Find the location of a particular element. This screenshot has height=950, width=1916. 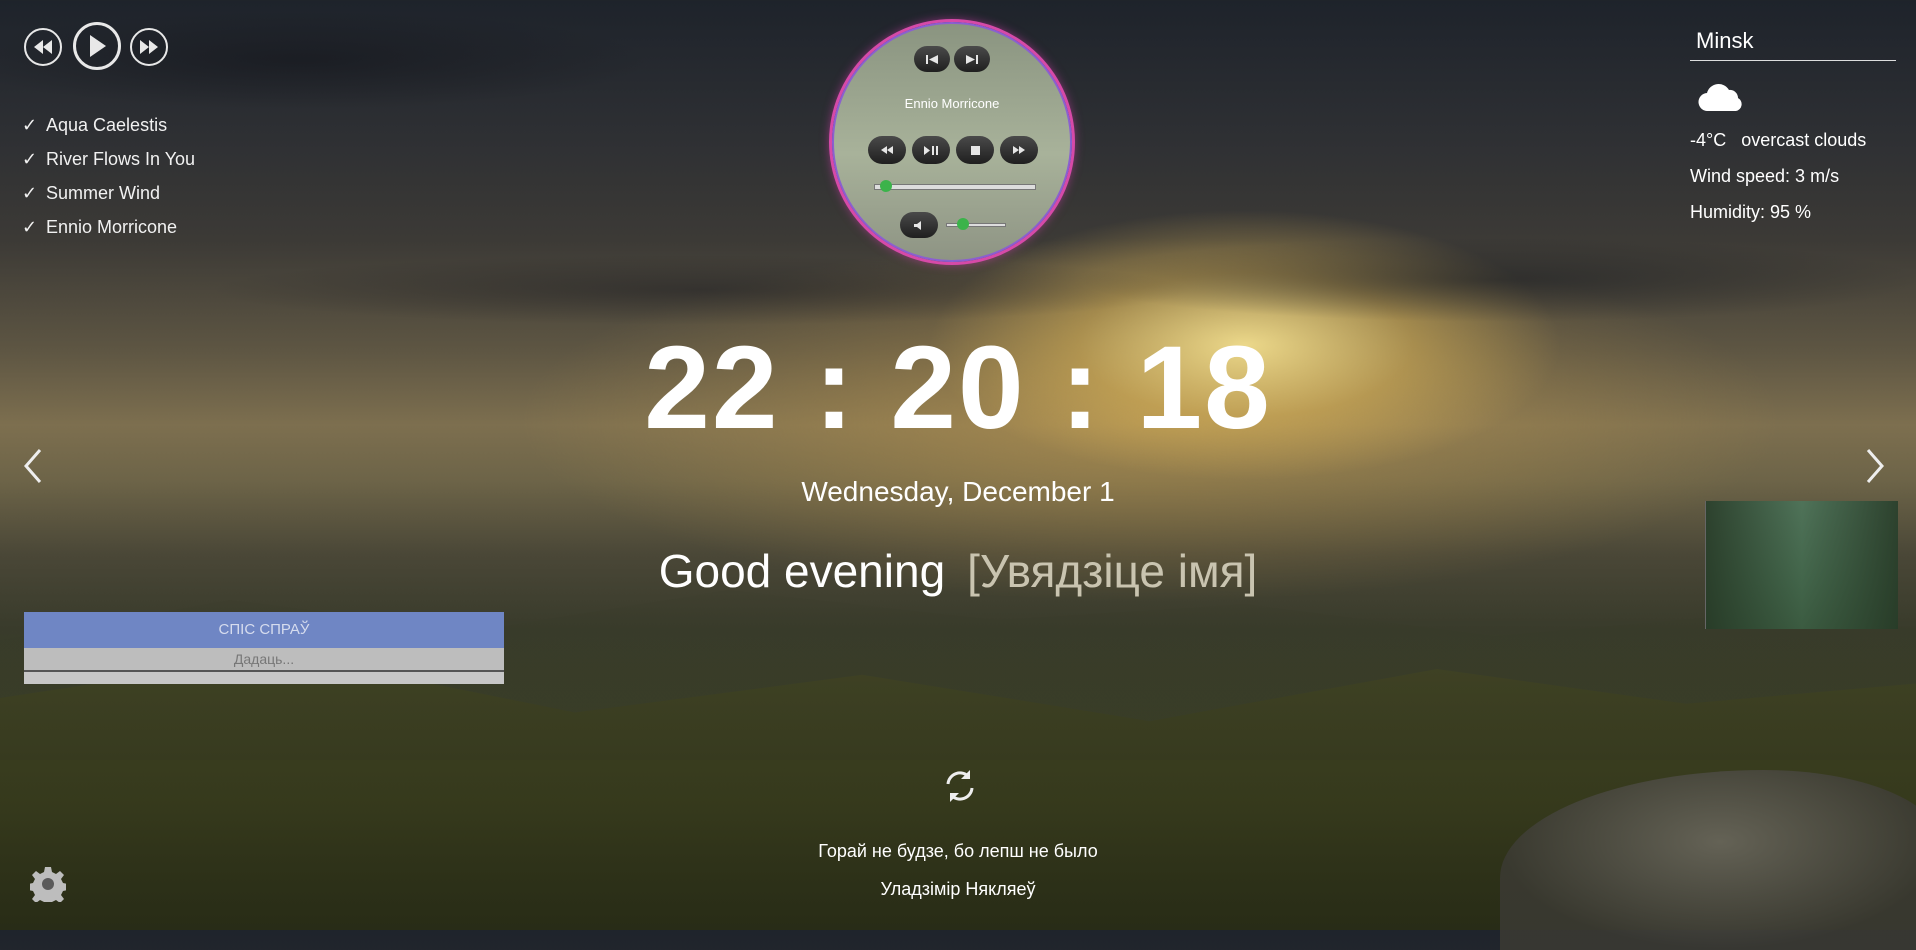

rp-volume-knob is located at coordinates (963, 224).